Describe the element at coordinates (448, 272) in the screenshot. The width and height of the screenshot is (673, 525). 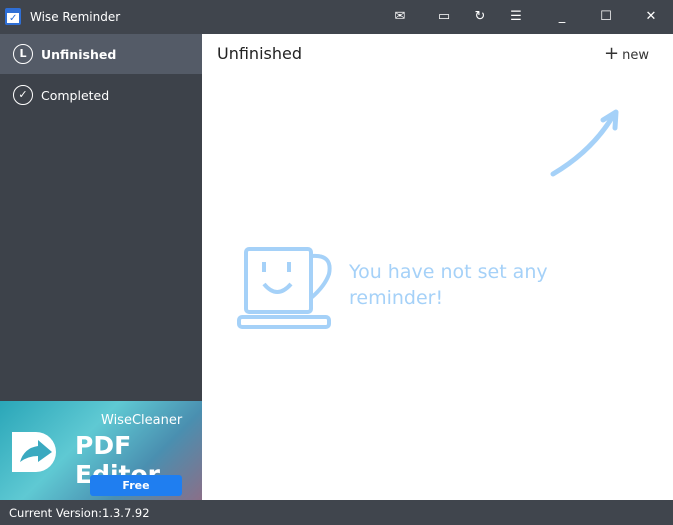
I see `empty-line-1: You have not set any` at that location.